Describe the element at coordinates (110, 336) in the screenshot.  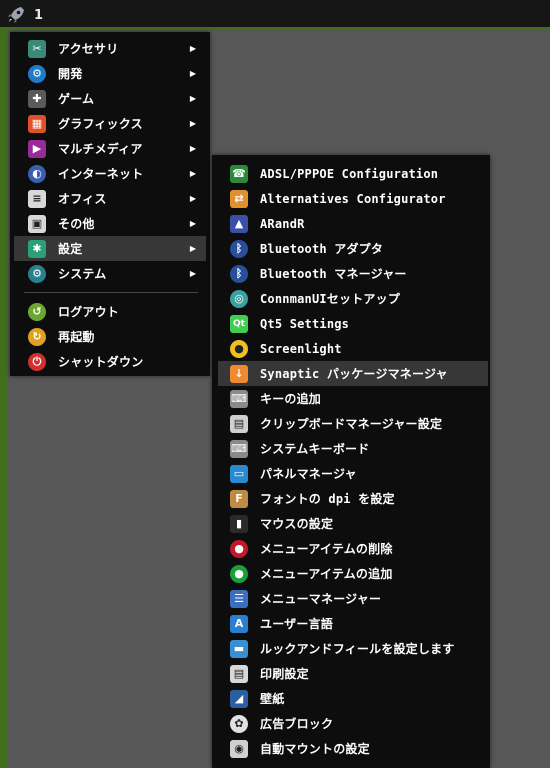
I see `session-item: ↻ 再起動` at that location.